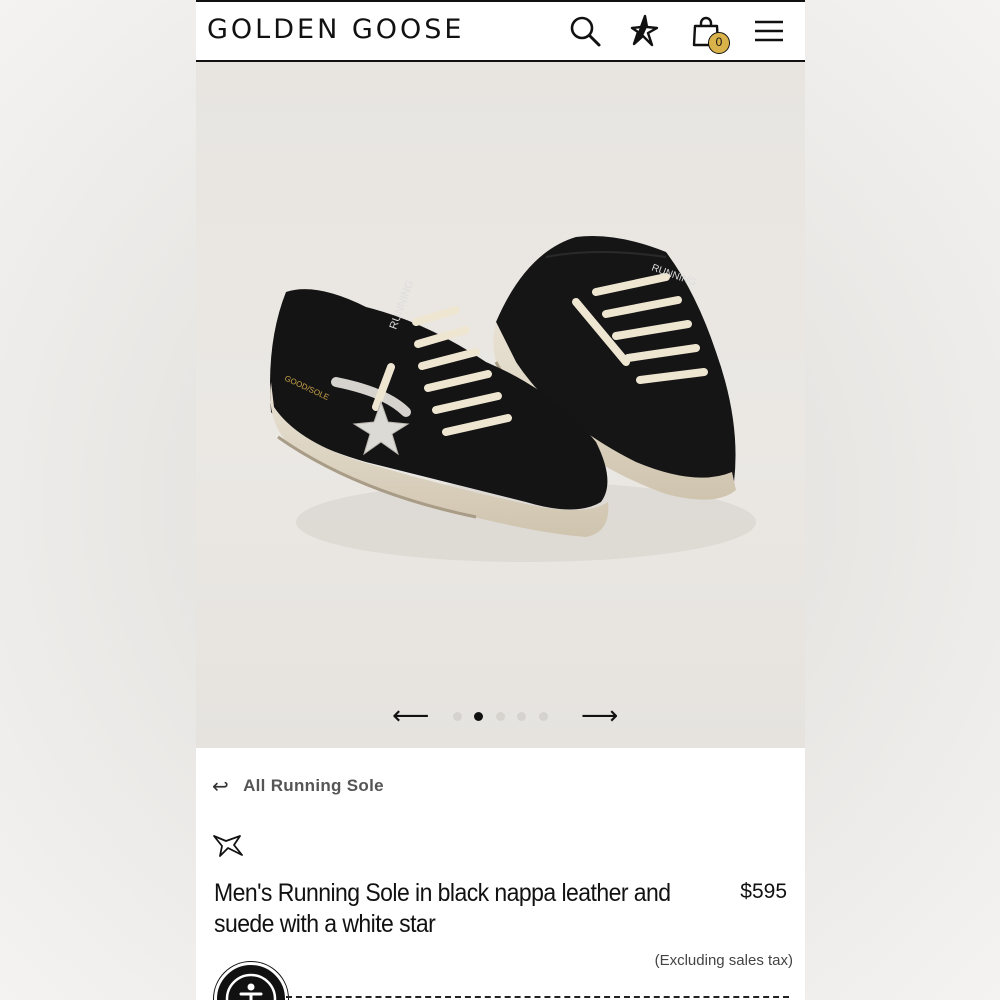 The image size is (1000, 1000). I want to click on accessibility-icon, so click(251, 981).